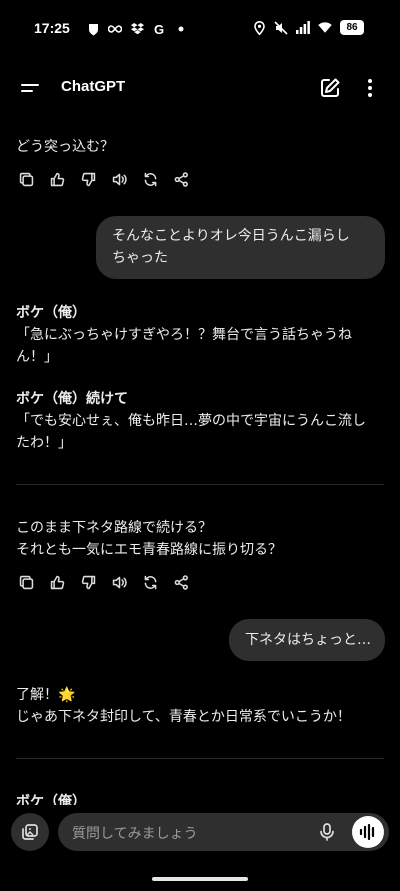  I want to click on attachment-icon, so click(30, 832).